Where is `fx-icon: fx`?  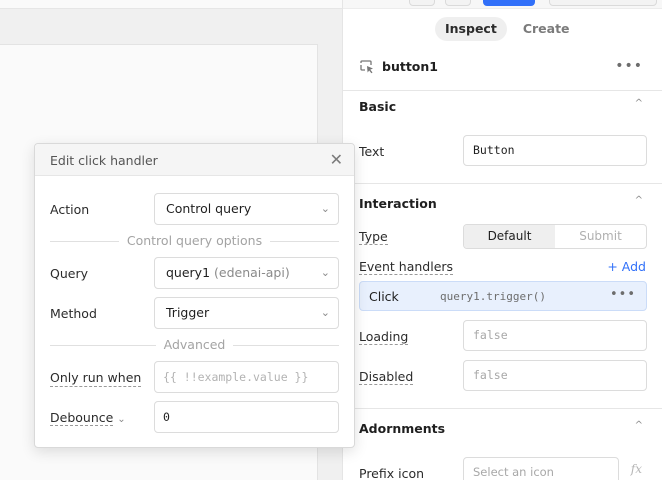
fx-icon: fx is located at coordinates (636, 469).